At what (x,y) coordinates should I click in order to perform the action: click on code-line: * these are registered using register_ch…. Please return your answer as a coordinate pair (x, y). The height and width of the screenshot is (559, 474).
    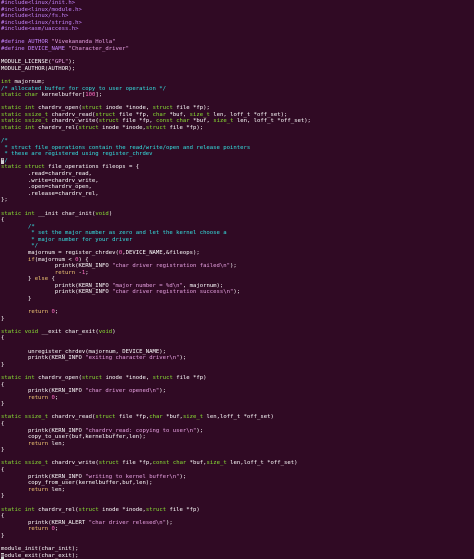
    Looking at the image, I should click on (237, 154).